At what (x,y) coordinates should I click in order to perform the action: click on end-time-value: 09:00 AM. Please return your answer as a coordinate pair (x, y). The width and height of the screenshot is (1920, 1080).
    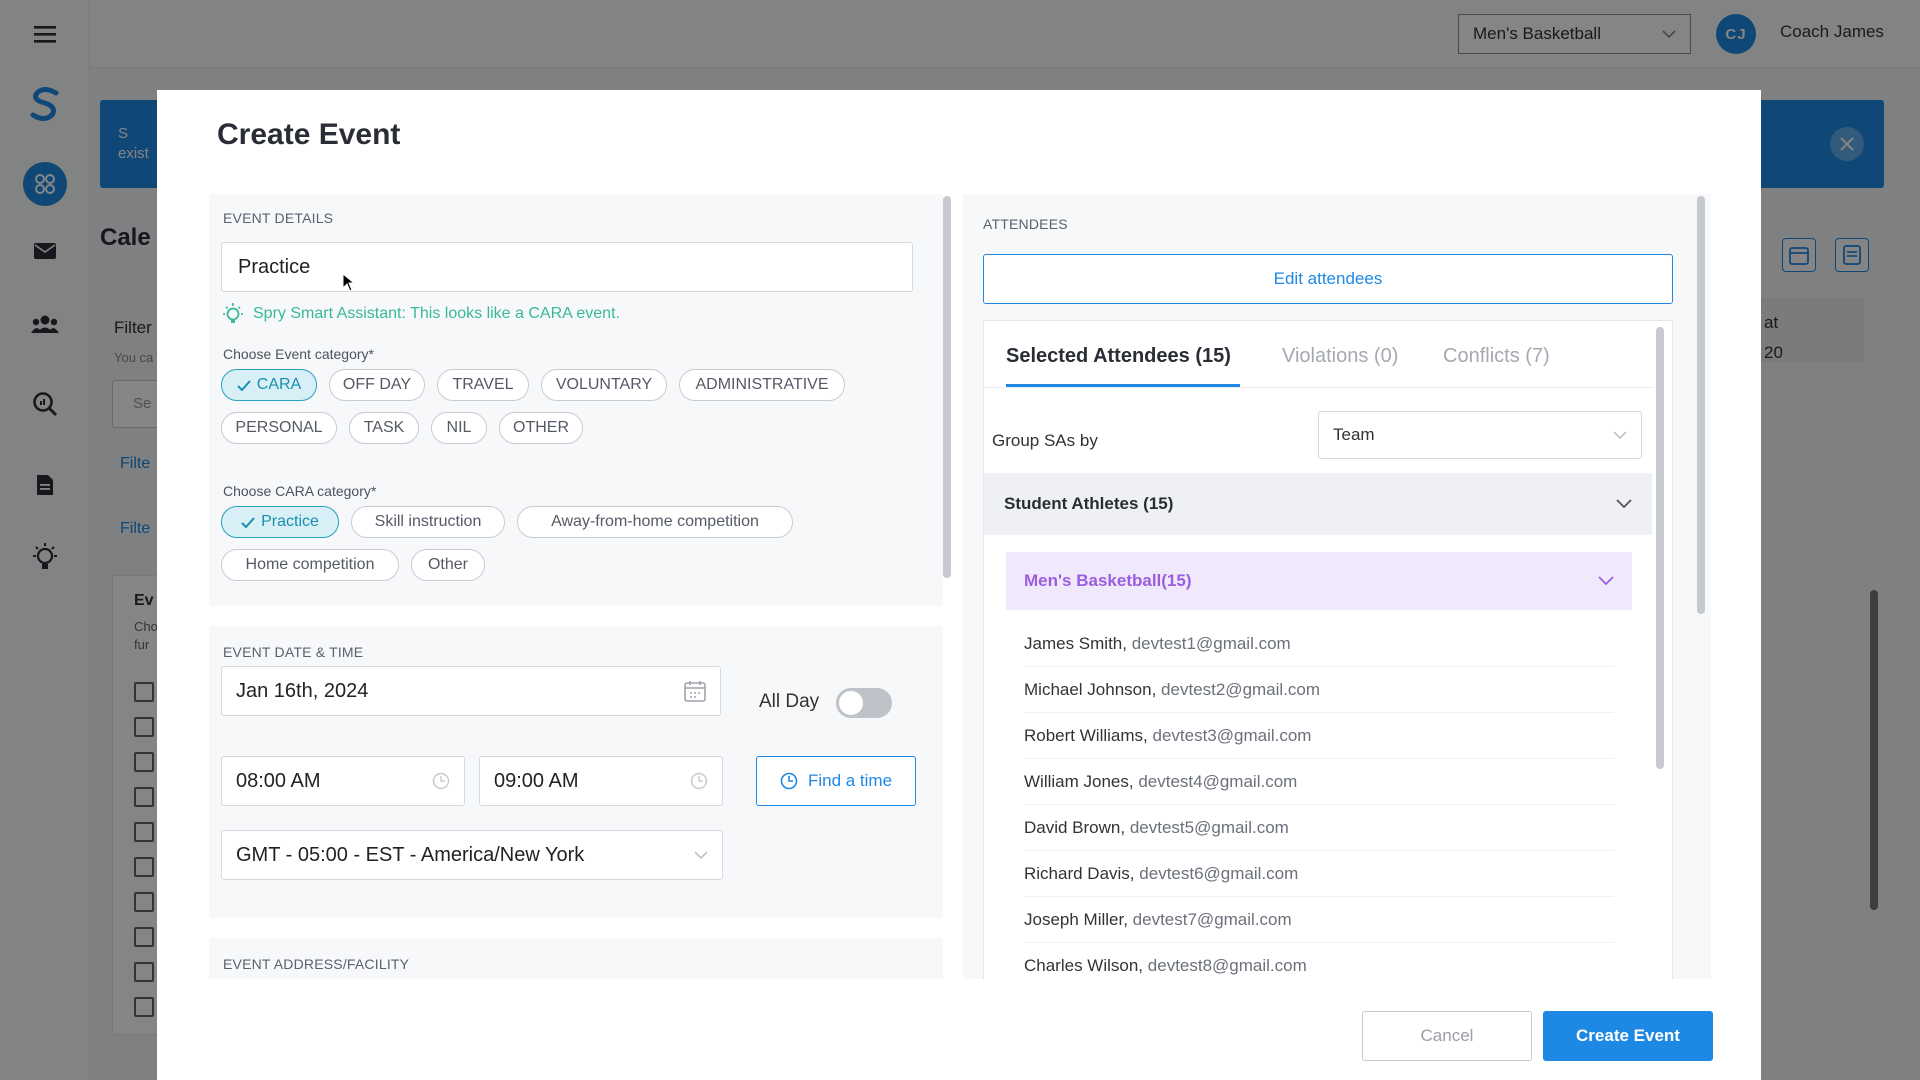
    Looking at the image, I should click on (536, 780).